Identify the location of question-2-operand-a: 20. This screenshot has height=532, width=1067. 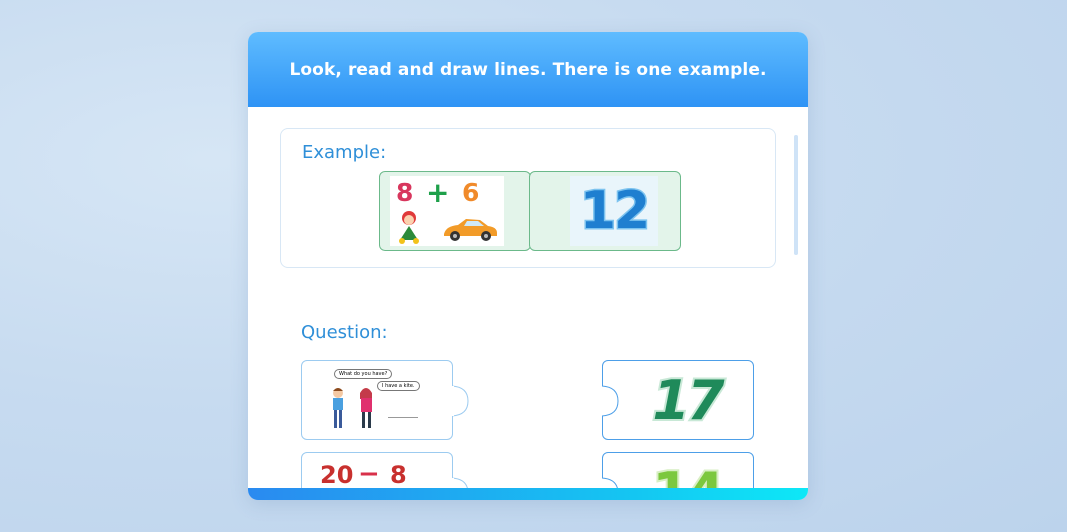
(337, 474).